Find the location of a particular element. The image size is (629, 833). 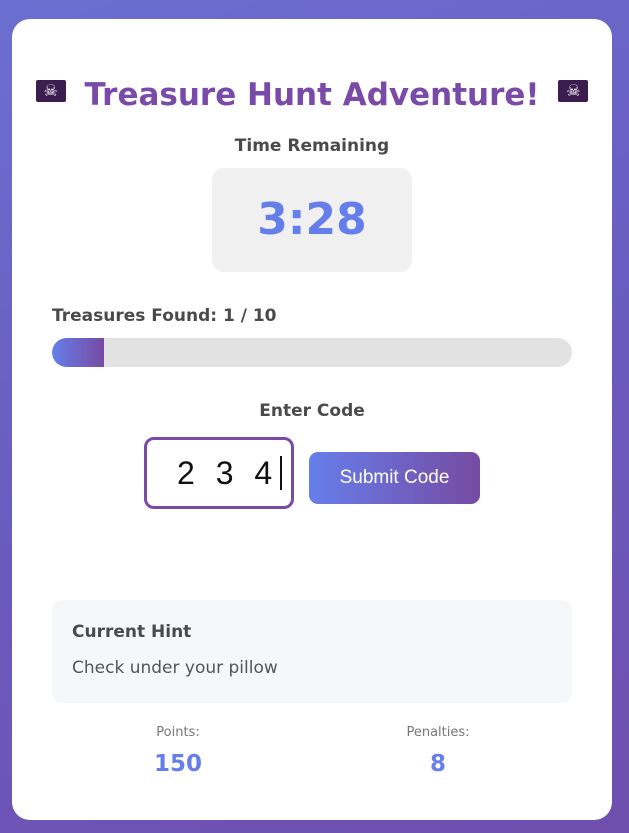

timer-label: Time Remaining is located at coordinates (312, 146).